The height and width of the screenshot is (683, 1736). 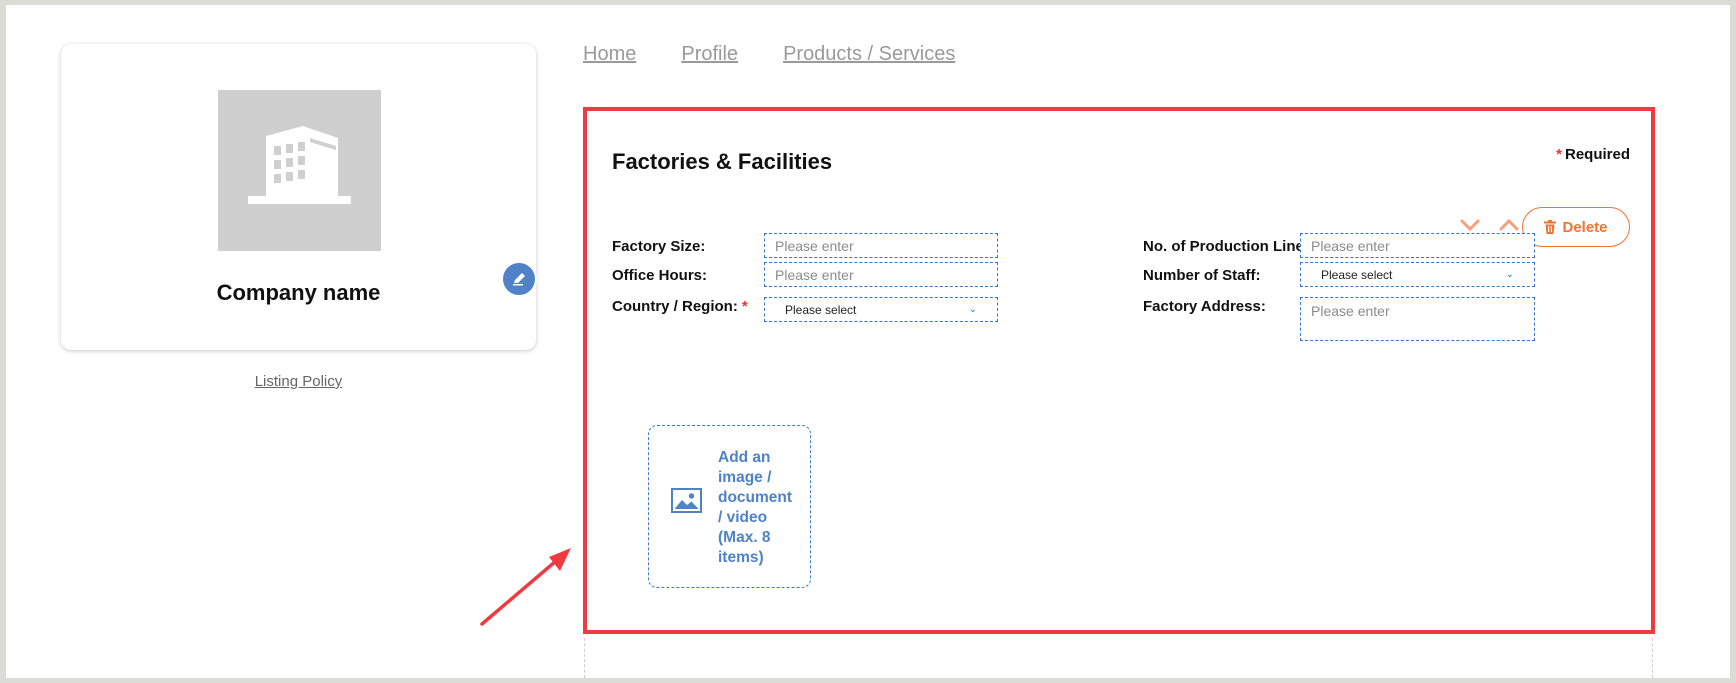 What do you see at coordinates (821, 309) in the screenshot?
I see `country-region-value: Please select` at bounding box center [821, 309].